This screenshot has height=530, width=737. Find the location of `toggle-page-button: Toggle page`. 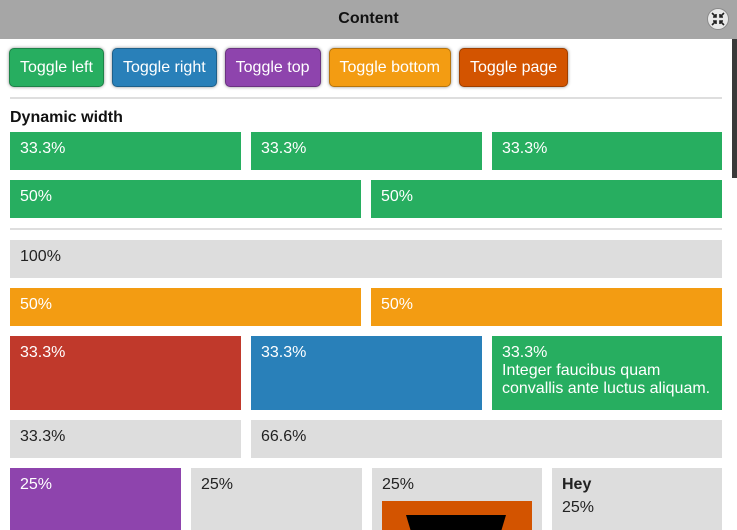

toggle-page-button: Toggle page is located at coordinates (514, 67).